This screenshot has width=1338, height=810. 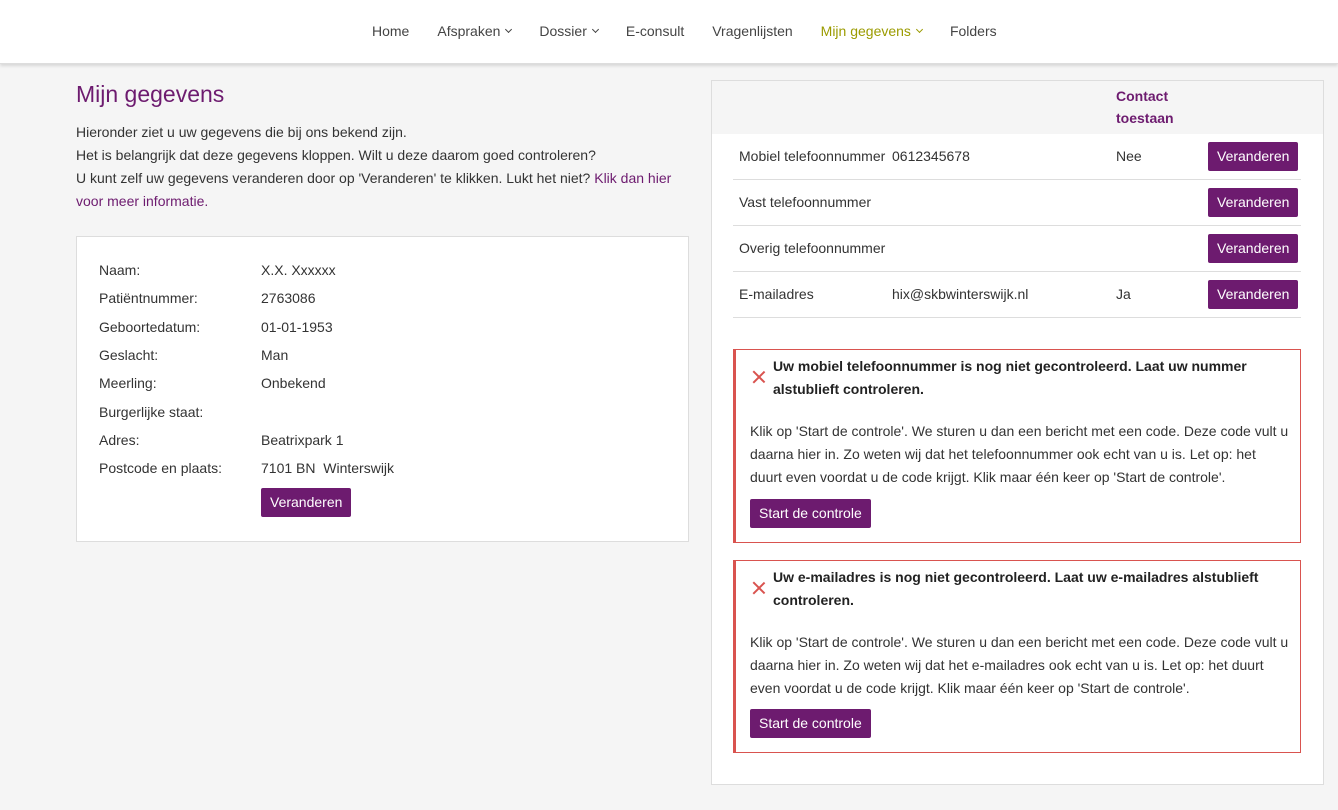 I want to click on info-row-postcode-plaats: Postcode en plaats: 7101 BN Winterswijk, so click(x=246, y=470).